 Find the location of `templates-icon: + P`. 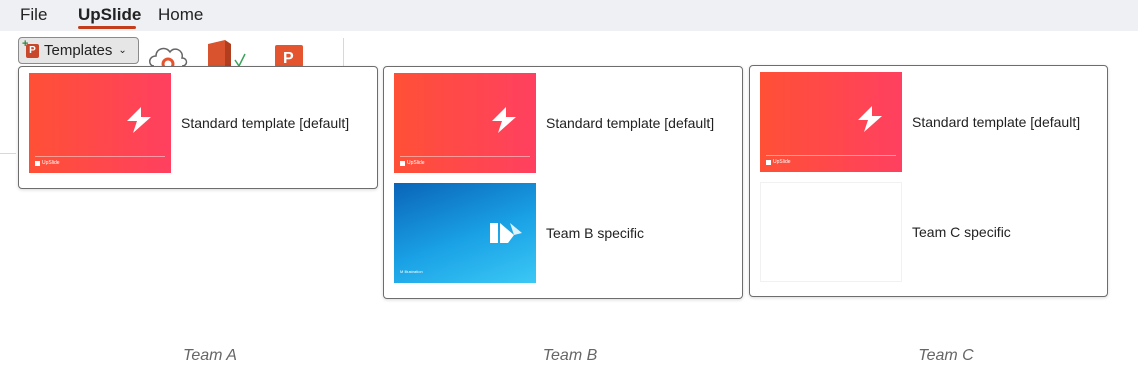

templates-icon: + P is located at coordinates (30, 48).